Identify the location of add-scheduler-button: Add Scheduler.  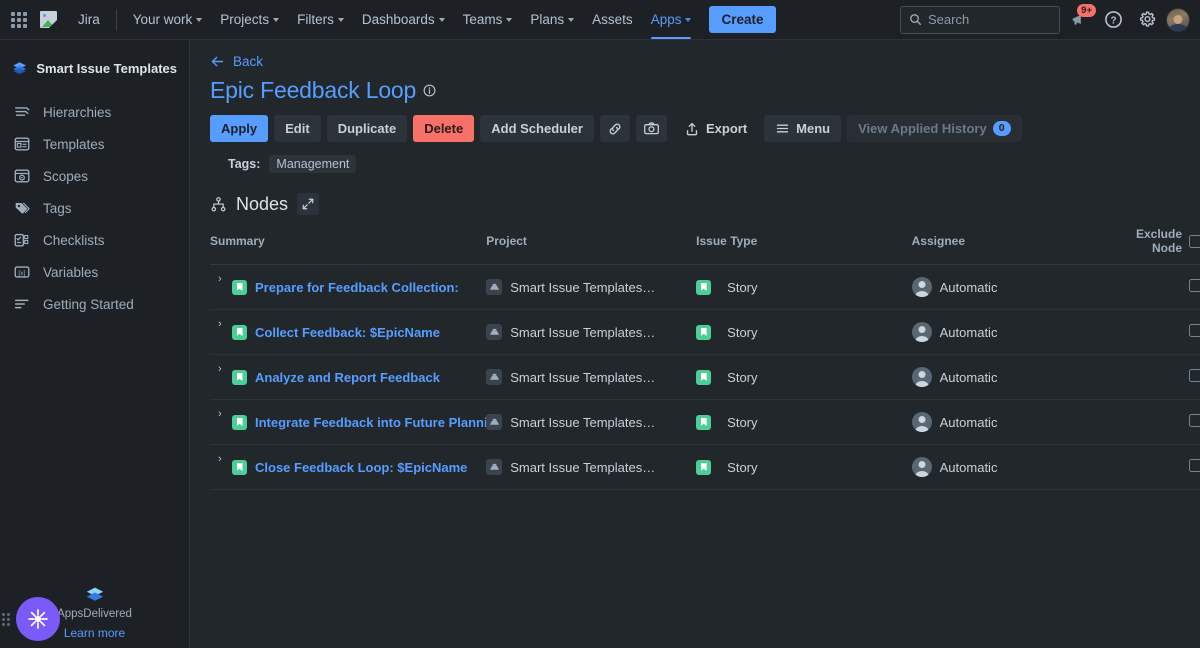
(537, 128).